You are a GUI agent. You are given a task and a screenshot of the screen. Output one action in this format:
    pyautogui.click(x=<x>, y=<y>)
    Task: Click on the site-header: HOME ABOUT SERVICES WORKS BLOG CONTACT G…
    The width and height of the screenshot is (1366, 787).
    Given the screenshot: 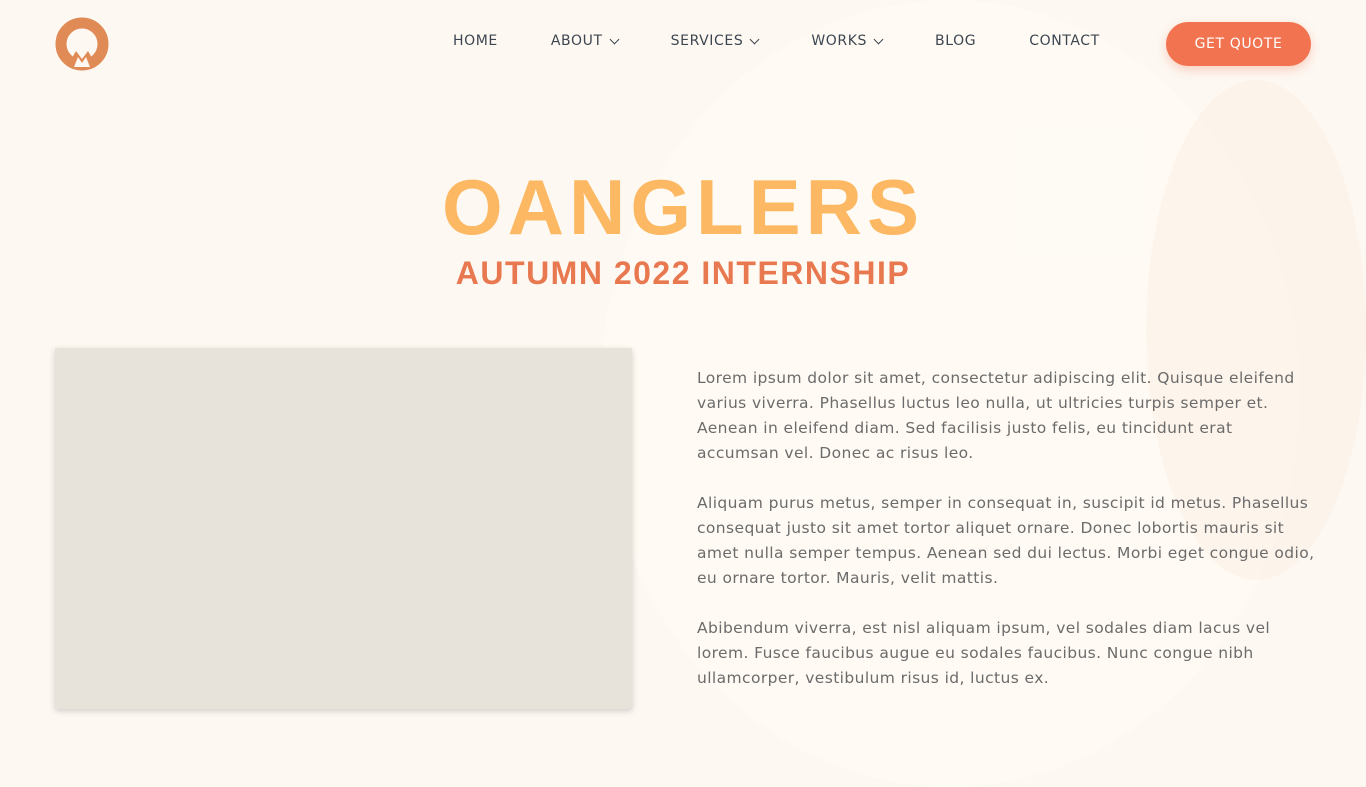 What is the action you would take?
    pyautogui.click(x=683, y=44)
    